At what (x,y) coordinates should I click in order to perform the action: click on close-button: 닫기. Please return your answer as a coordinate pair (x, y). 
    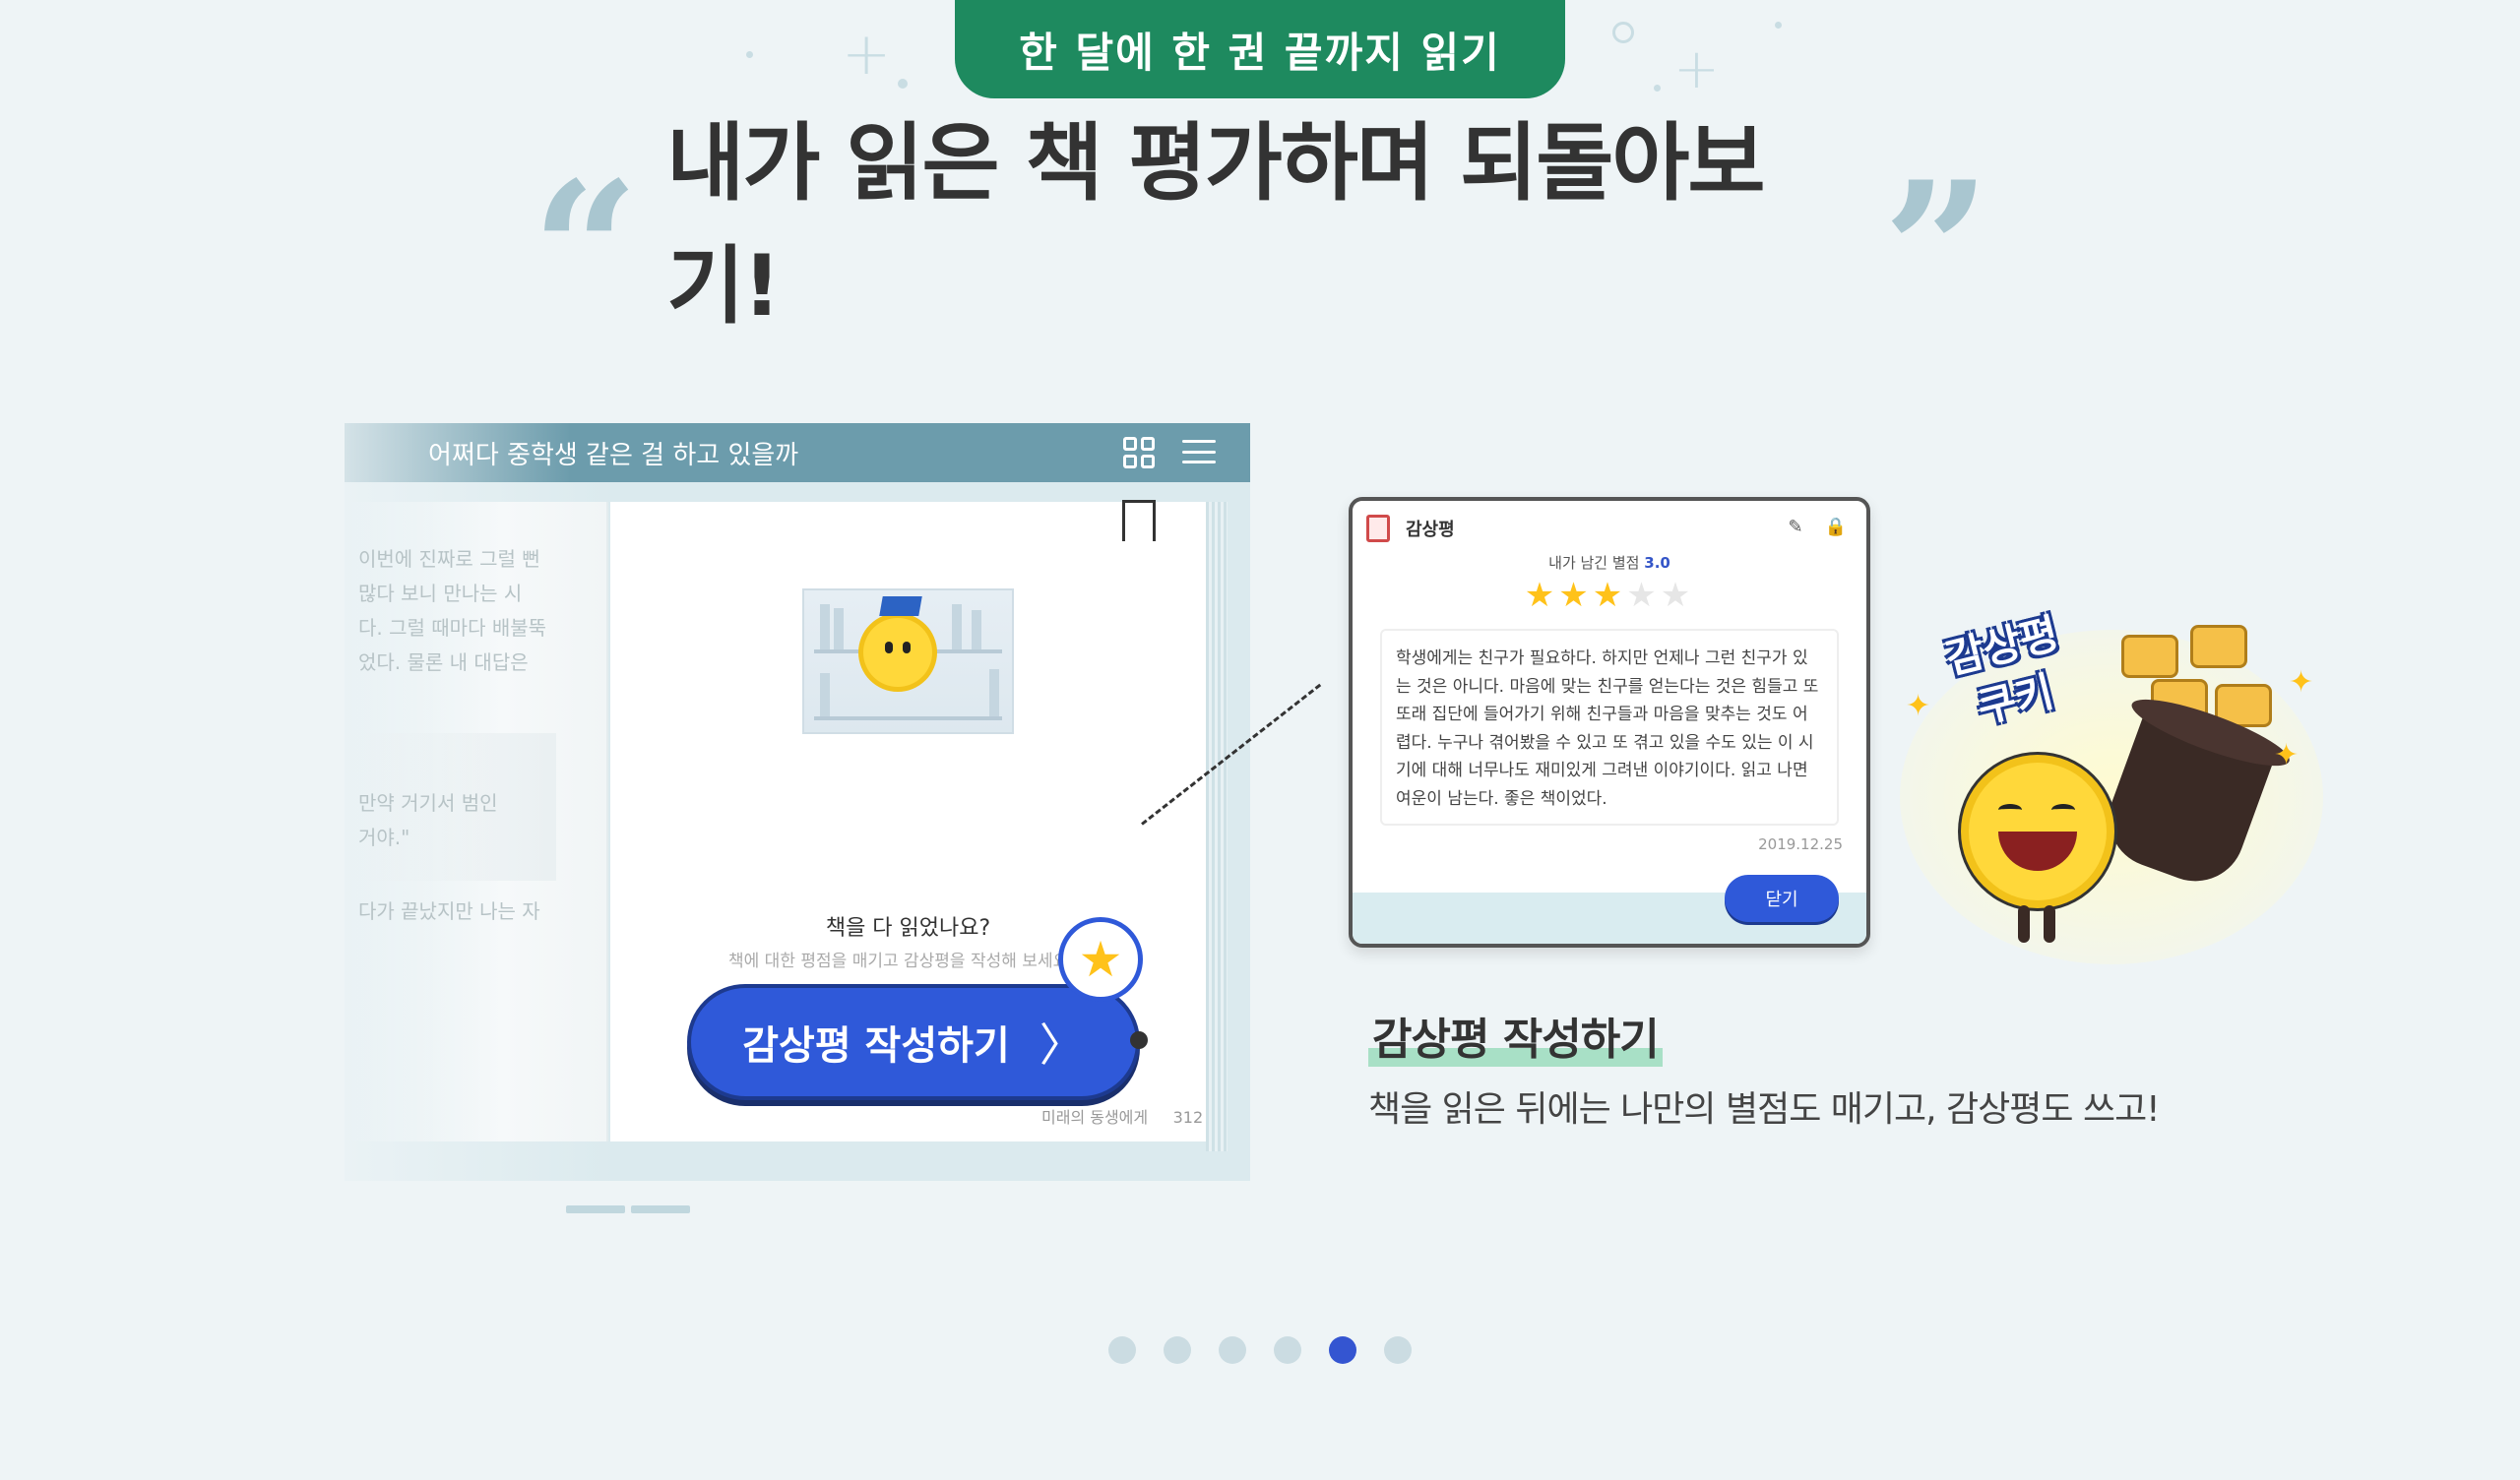
    Looking at the image, I should click on (1782, 898).